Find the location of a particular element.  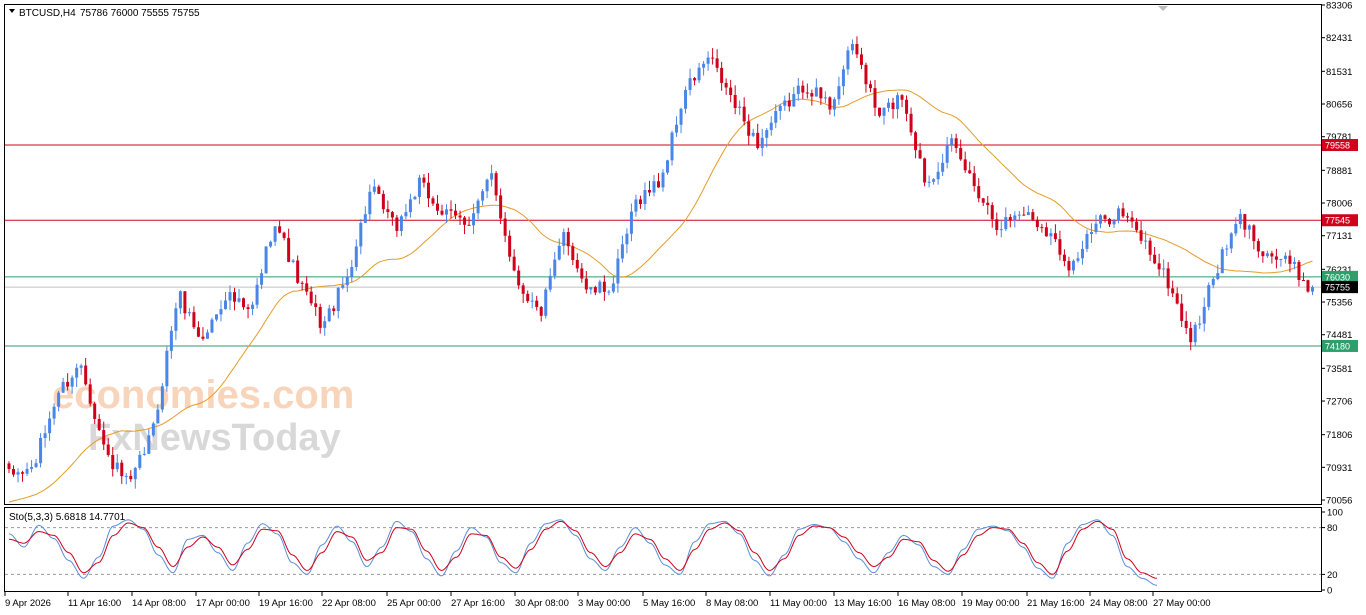

y-axis-tick-label: 80656 is located at coordinates (1339, 105).